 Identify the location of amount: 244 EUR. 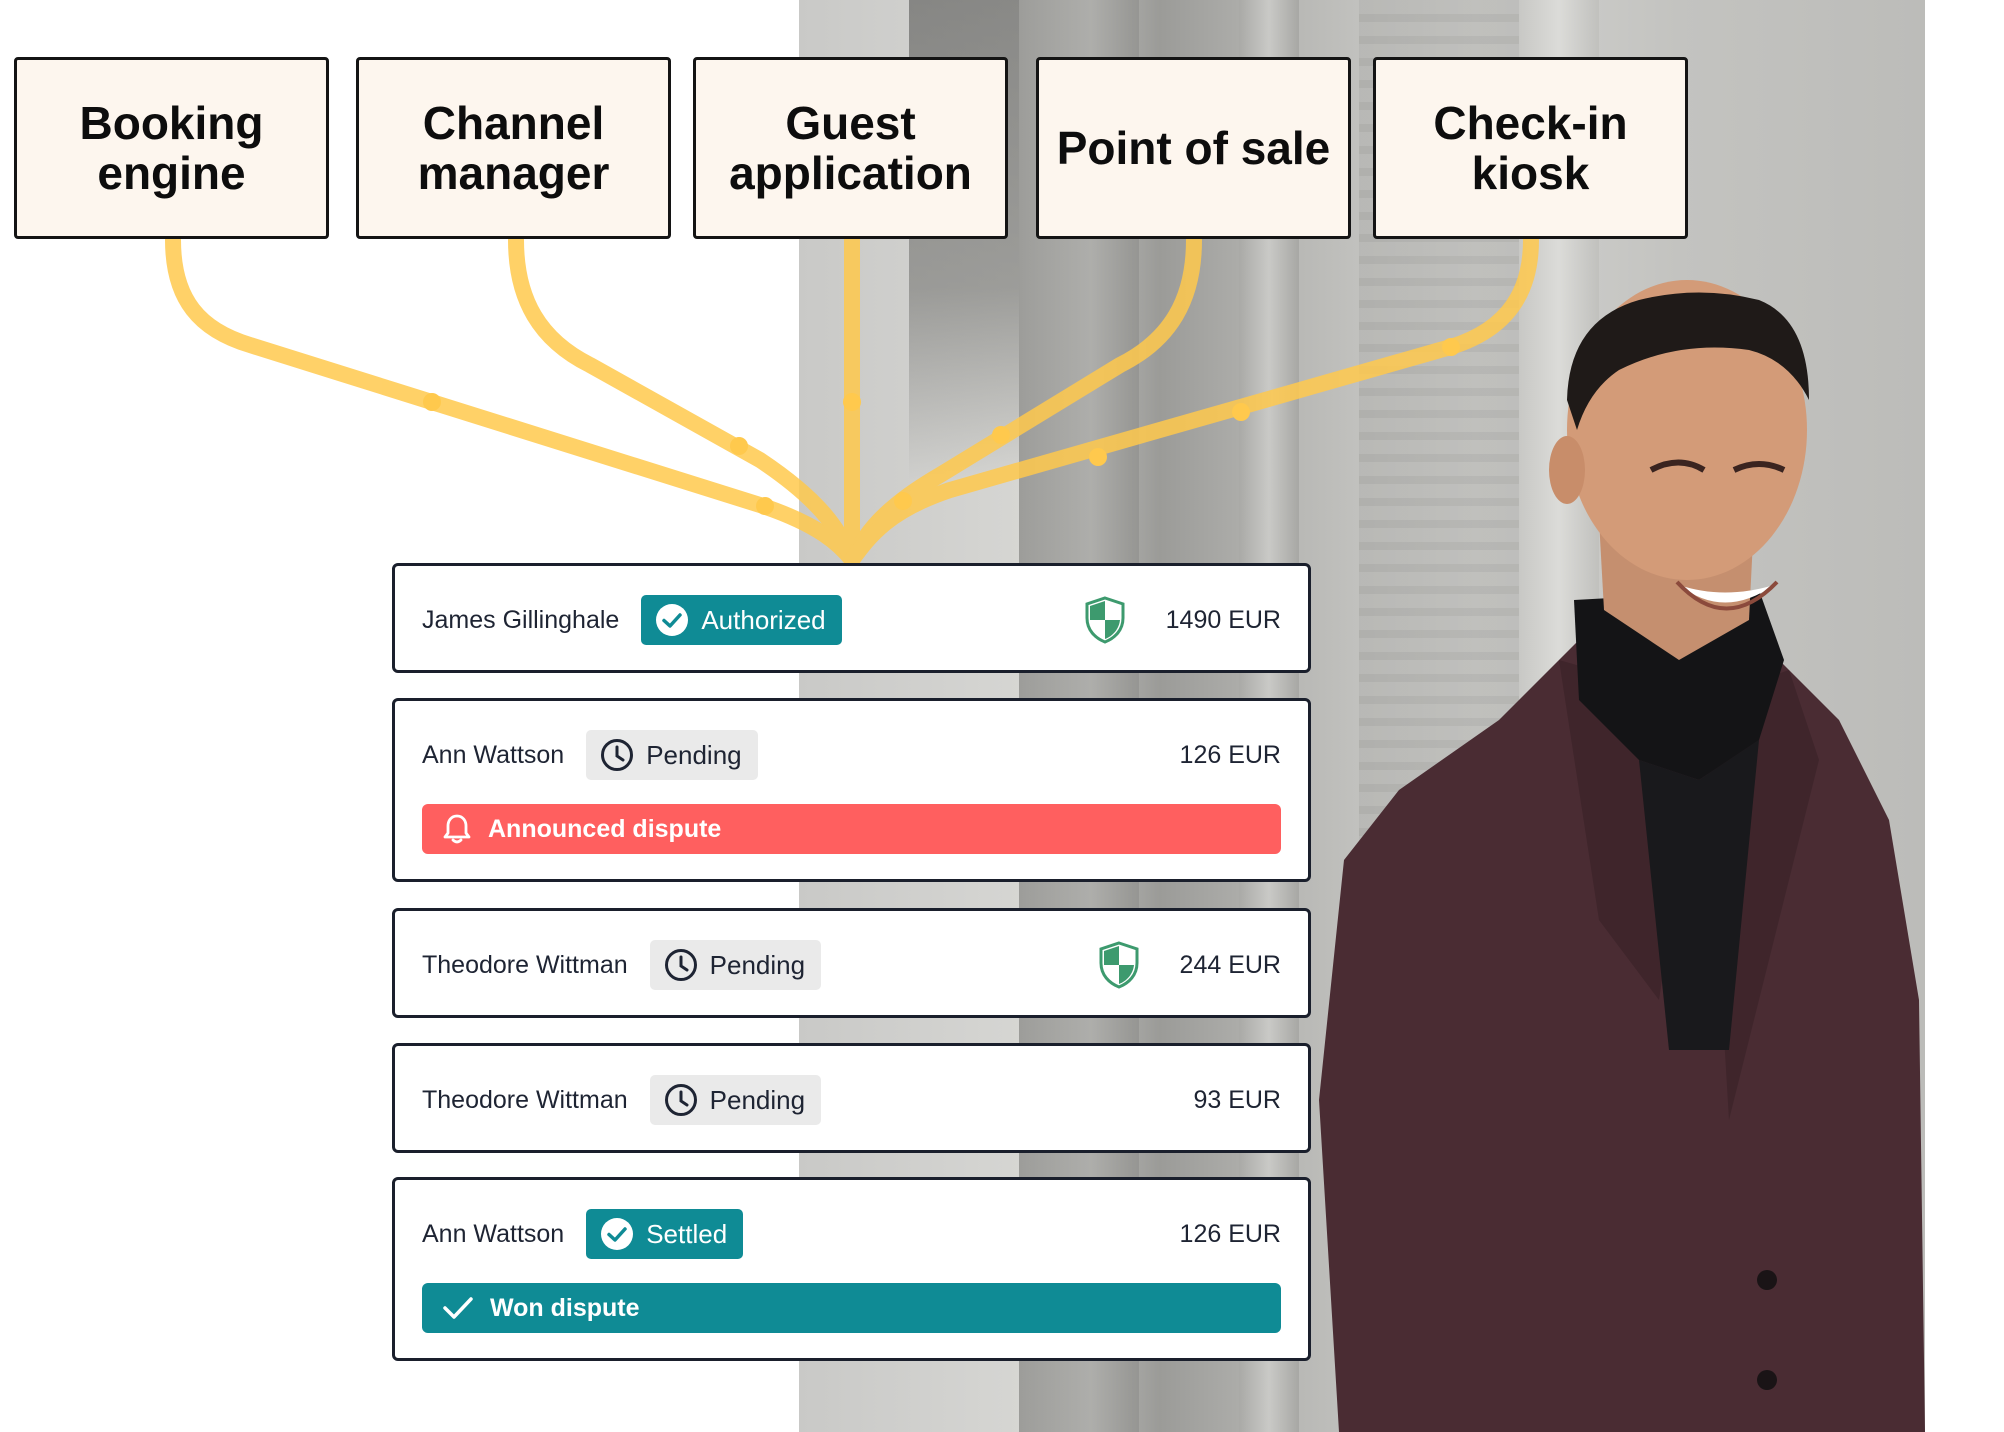
(1230, 964).